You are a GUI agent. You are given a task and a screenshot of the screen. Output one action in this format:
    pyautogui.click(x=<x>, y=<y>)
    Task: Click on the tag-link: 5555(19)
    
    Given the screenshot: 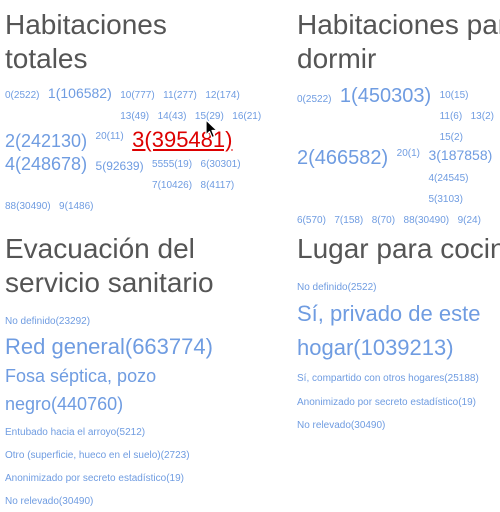 What is the action you would take?
    pyautogui.click(x=172, y=164)
    